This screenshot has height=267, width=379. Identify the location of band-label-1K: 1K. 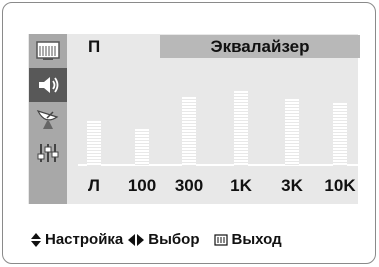
(241, 185).